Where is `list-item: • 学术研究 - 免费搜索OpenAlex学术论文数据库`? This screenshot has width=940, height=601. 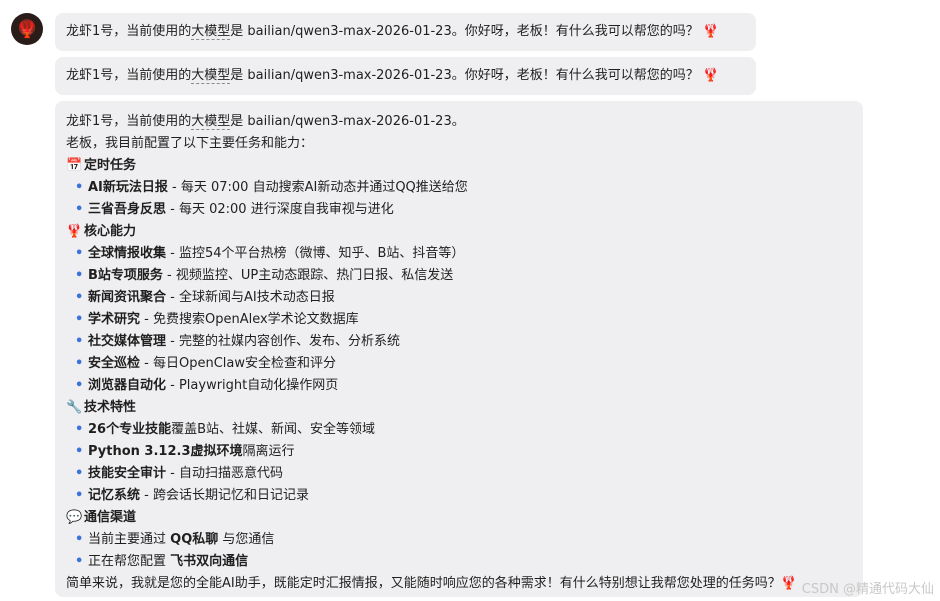 list-item: • 学术研究 - 免费搜索OpenAlex学术论文数据库 is located at coordinates (464, 320).